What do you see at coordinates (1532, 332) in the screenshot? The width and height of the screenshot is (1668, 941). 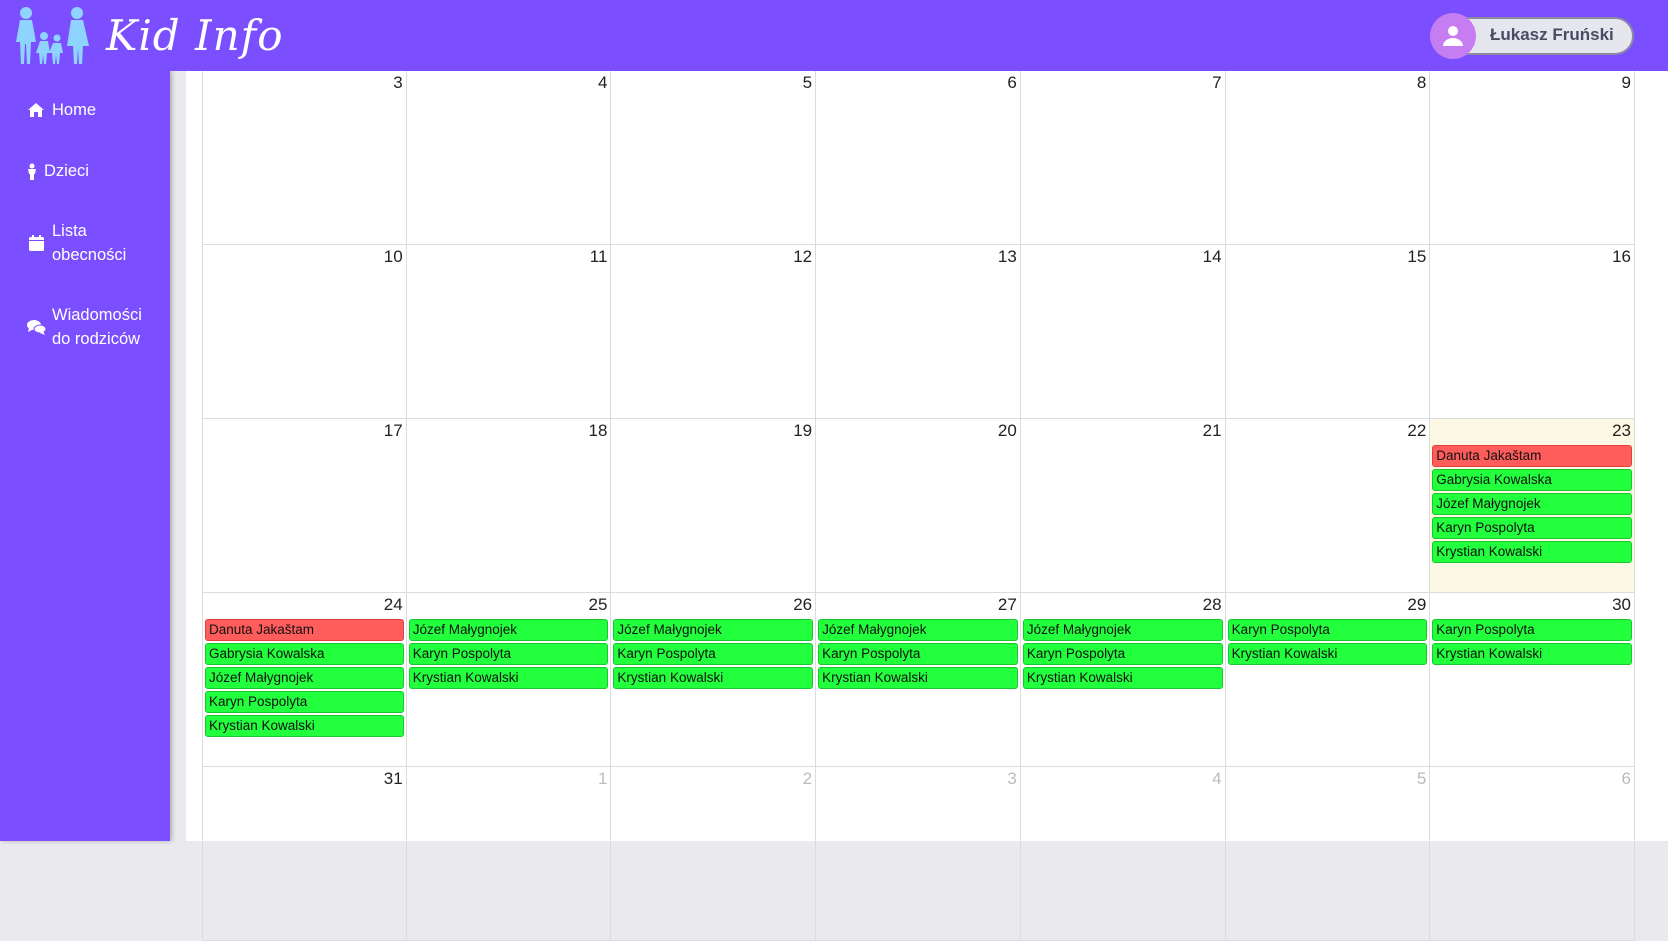 I see `calendar-day-cell: 16` at bounding box center [1532, 332].